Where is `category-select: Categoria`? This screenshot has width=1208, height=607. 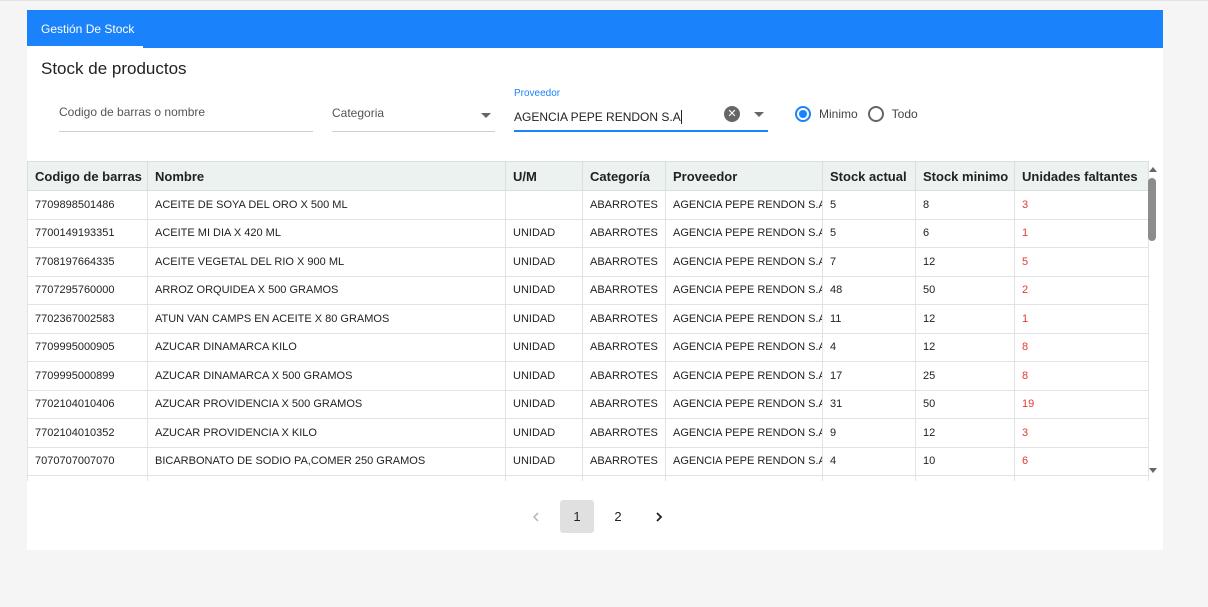 category-select: Categoria is located at coordinates (413, 113).